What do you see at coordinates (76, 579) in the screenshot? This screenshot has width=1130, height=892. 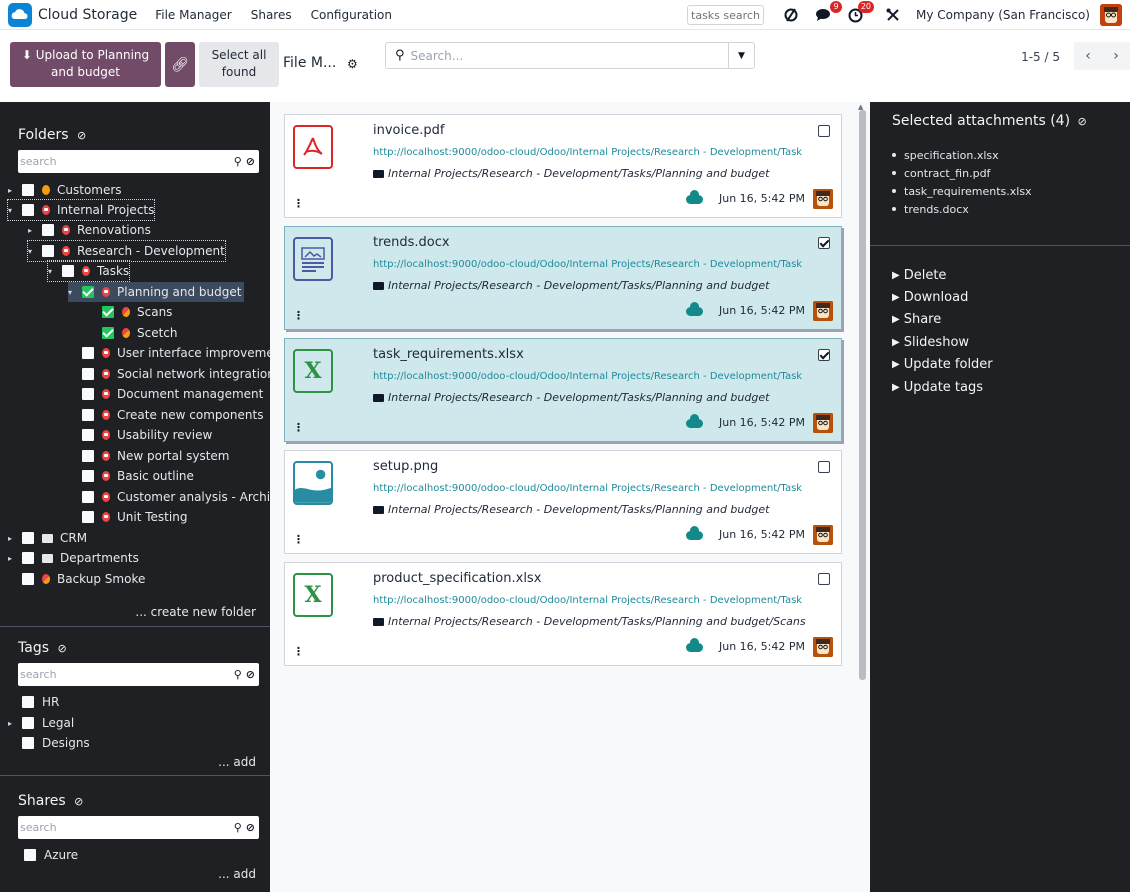 I see `folder-item-backup-smoke: Backup Smoke` at bounding box center [76, 579].